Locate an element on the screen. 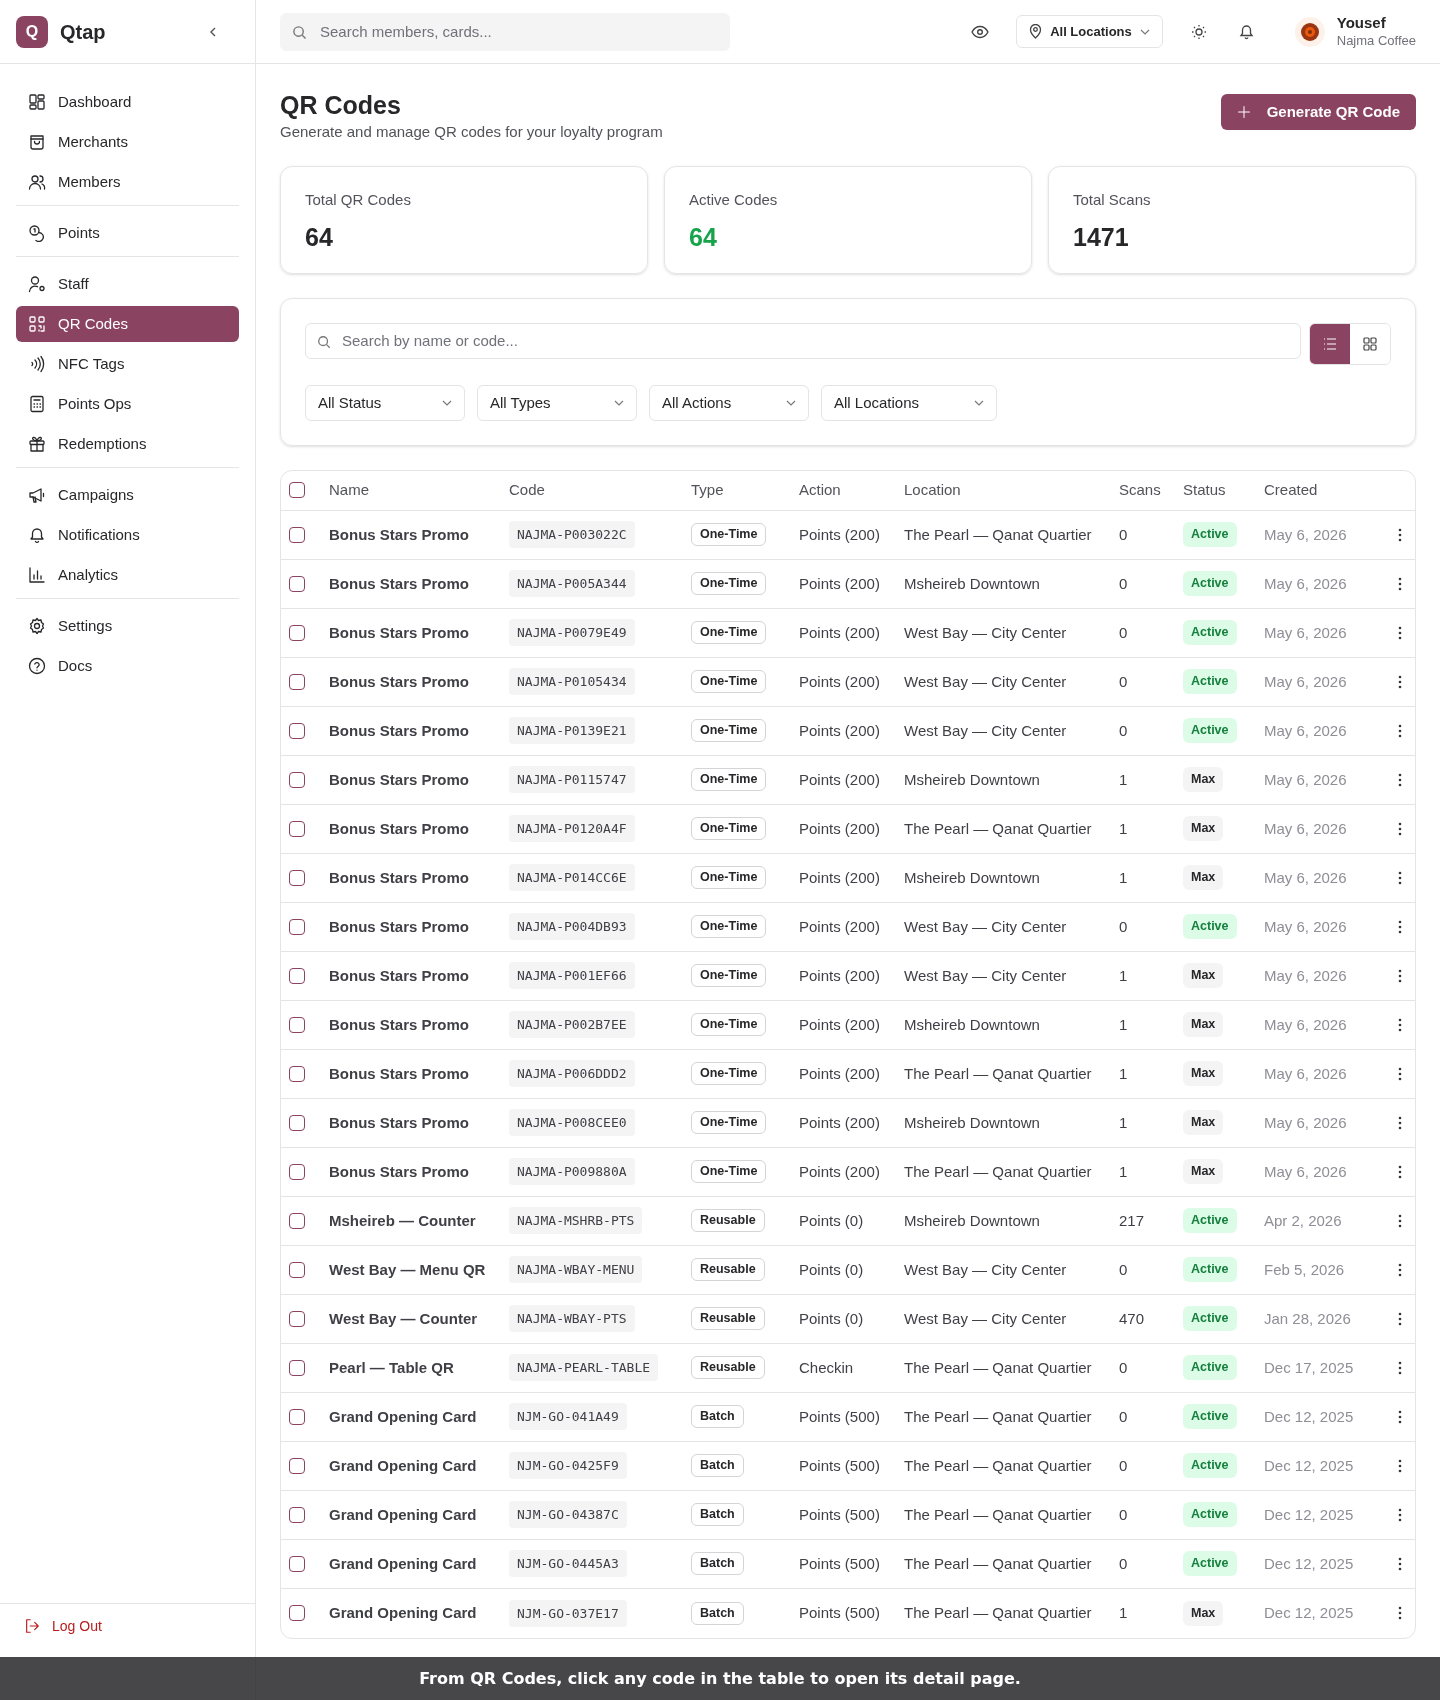  code-cell: NAJMA-P0105434 is located at coordinates (572, 682).